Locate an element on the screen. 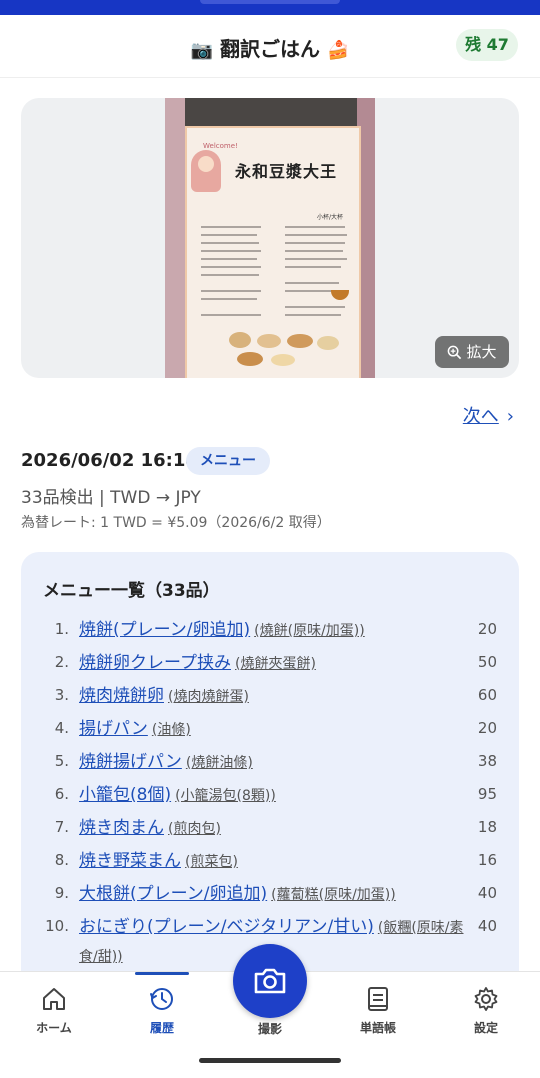 The height and width of the screenshot is (1078, 540). capture-button is located at coordinates (270, 981).